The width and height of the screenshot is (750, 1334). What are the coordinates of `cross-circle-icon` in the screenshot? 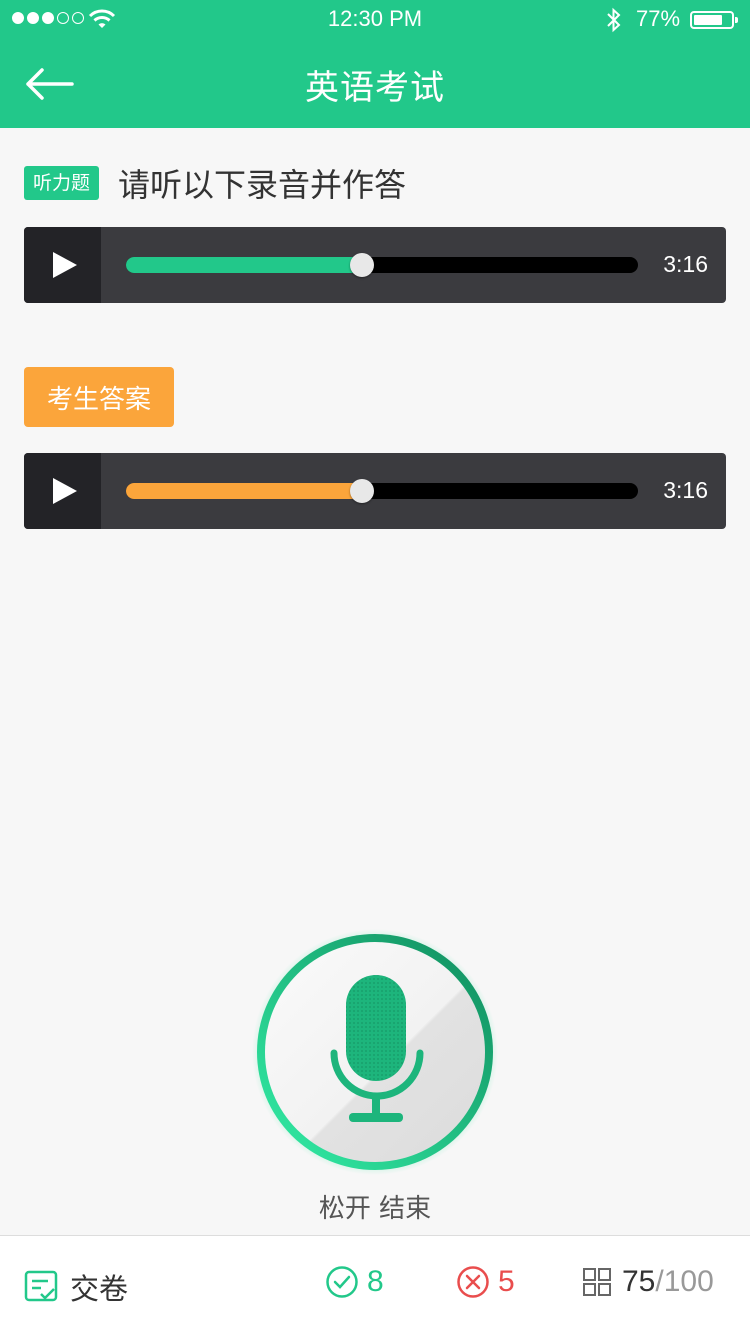 It's located at (473, 1282).